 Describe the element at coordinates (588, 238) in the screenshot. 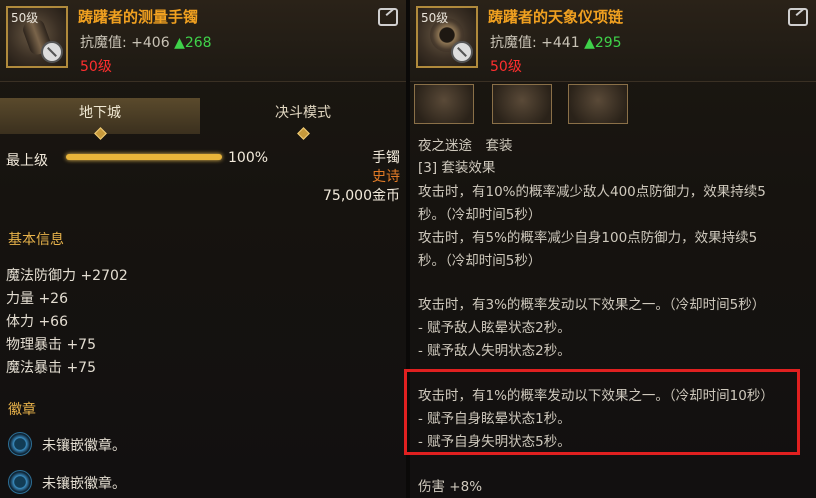

I see `set-effect-line: 攻击时，有5%的概率减少自身100点防御力，效果持续5` at that location.